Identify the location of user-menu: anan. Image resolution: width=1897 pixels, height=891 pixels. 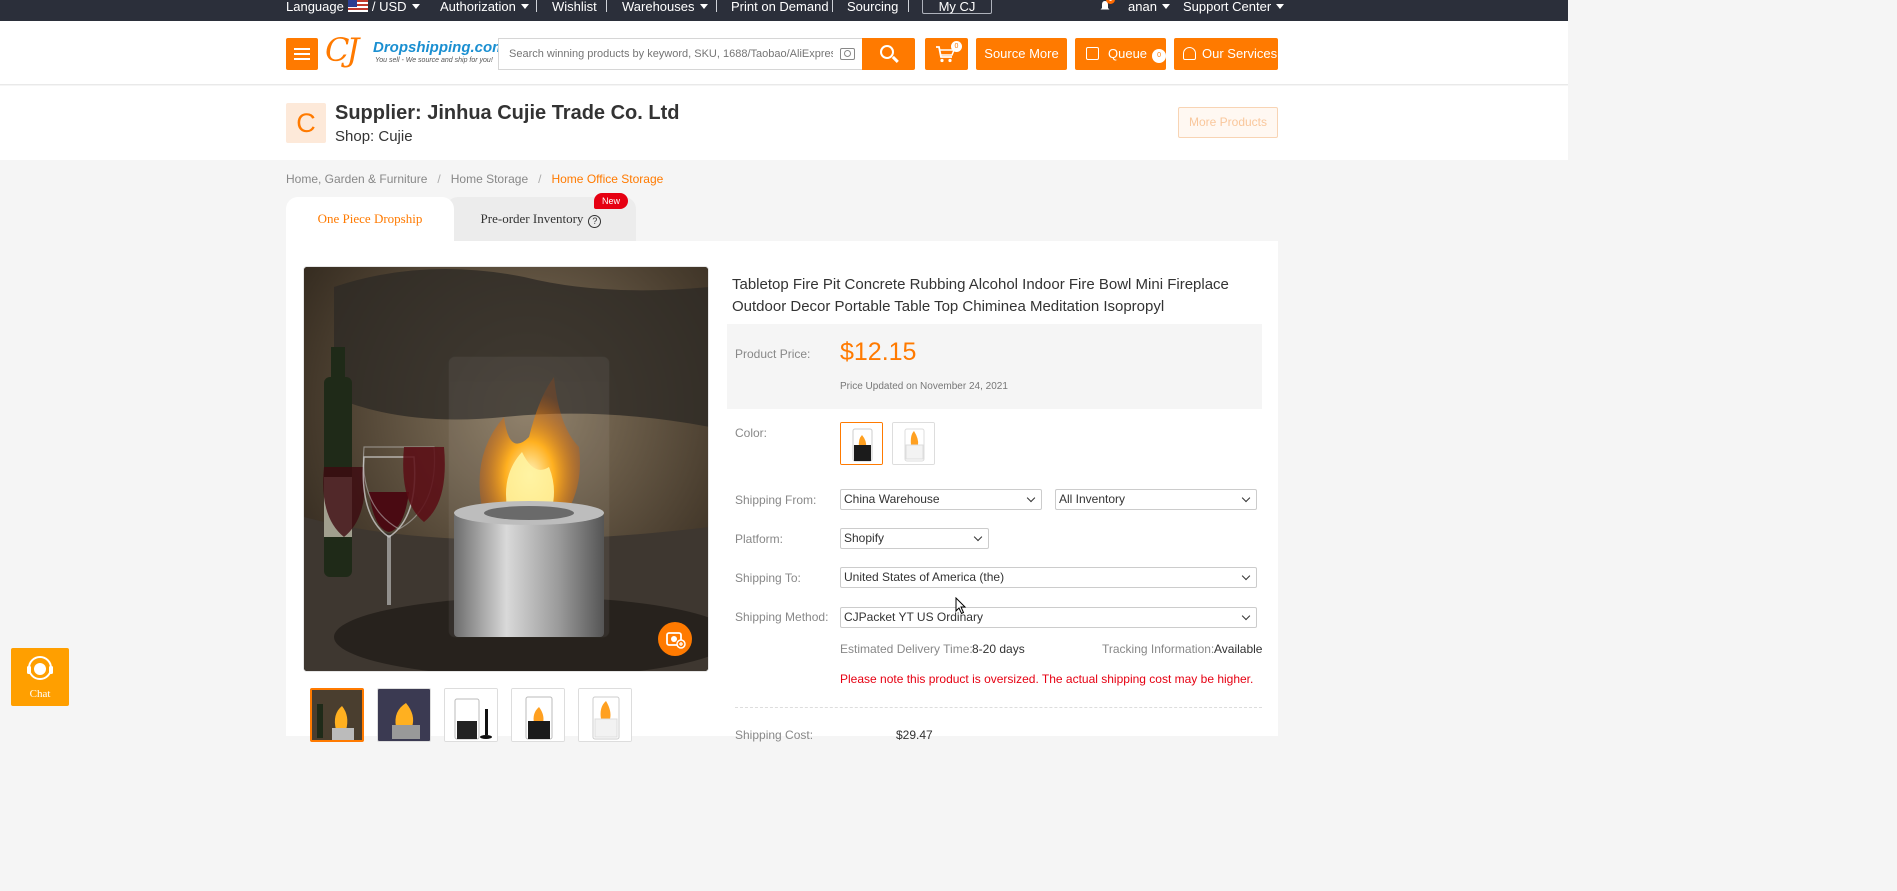
(1149, 7).